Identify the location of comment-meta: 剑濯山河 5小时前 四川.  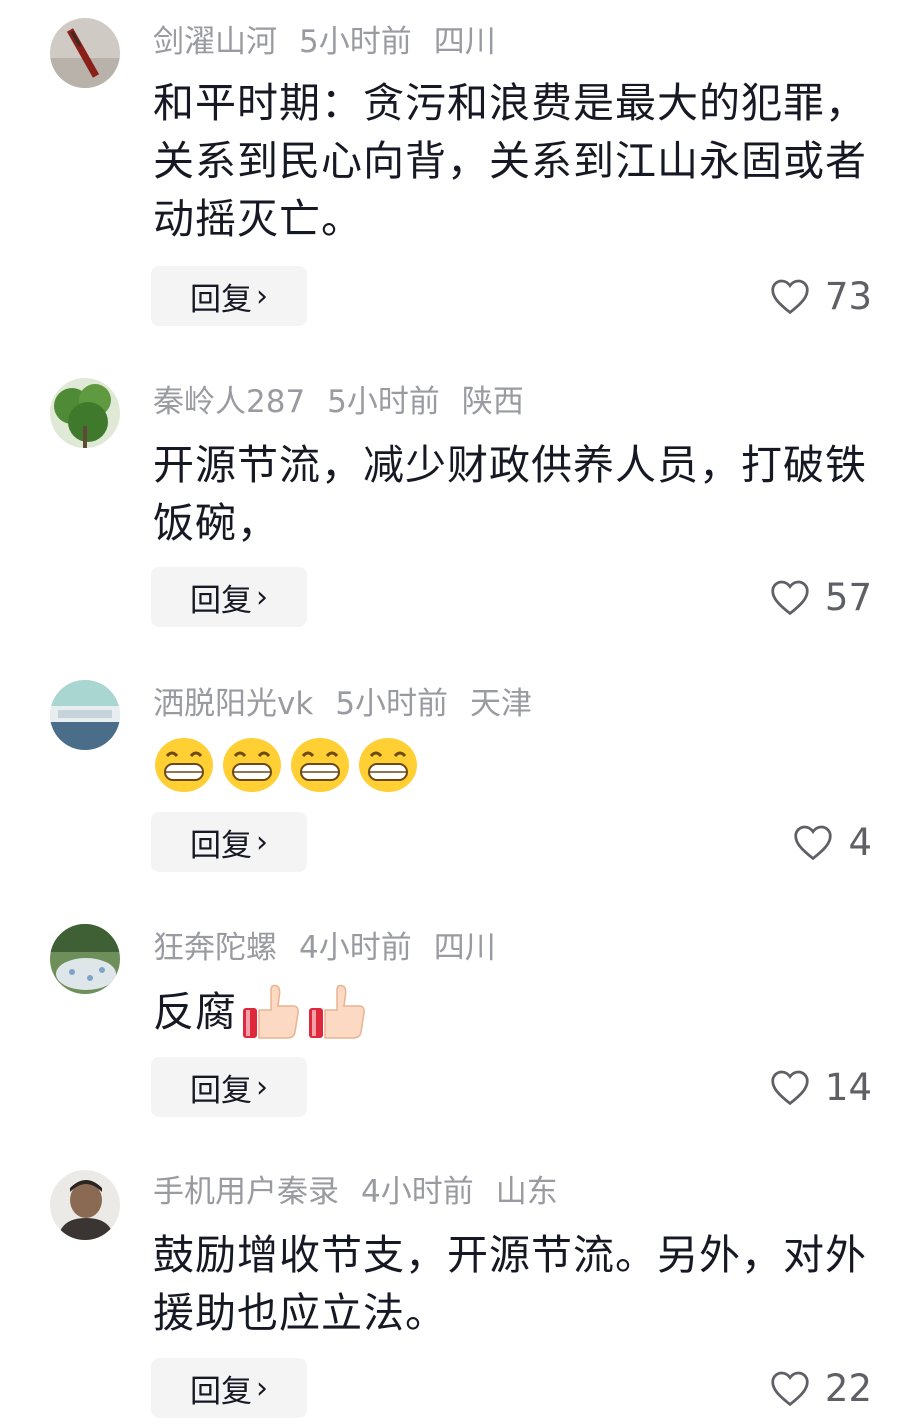
(335, 42).